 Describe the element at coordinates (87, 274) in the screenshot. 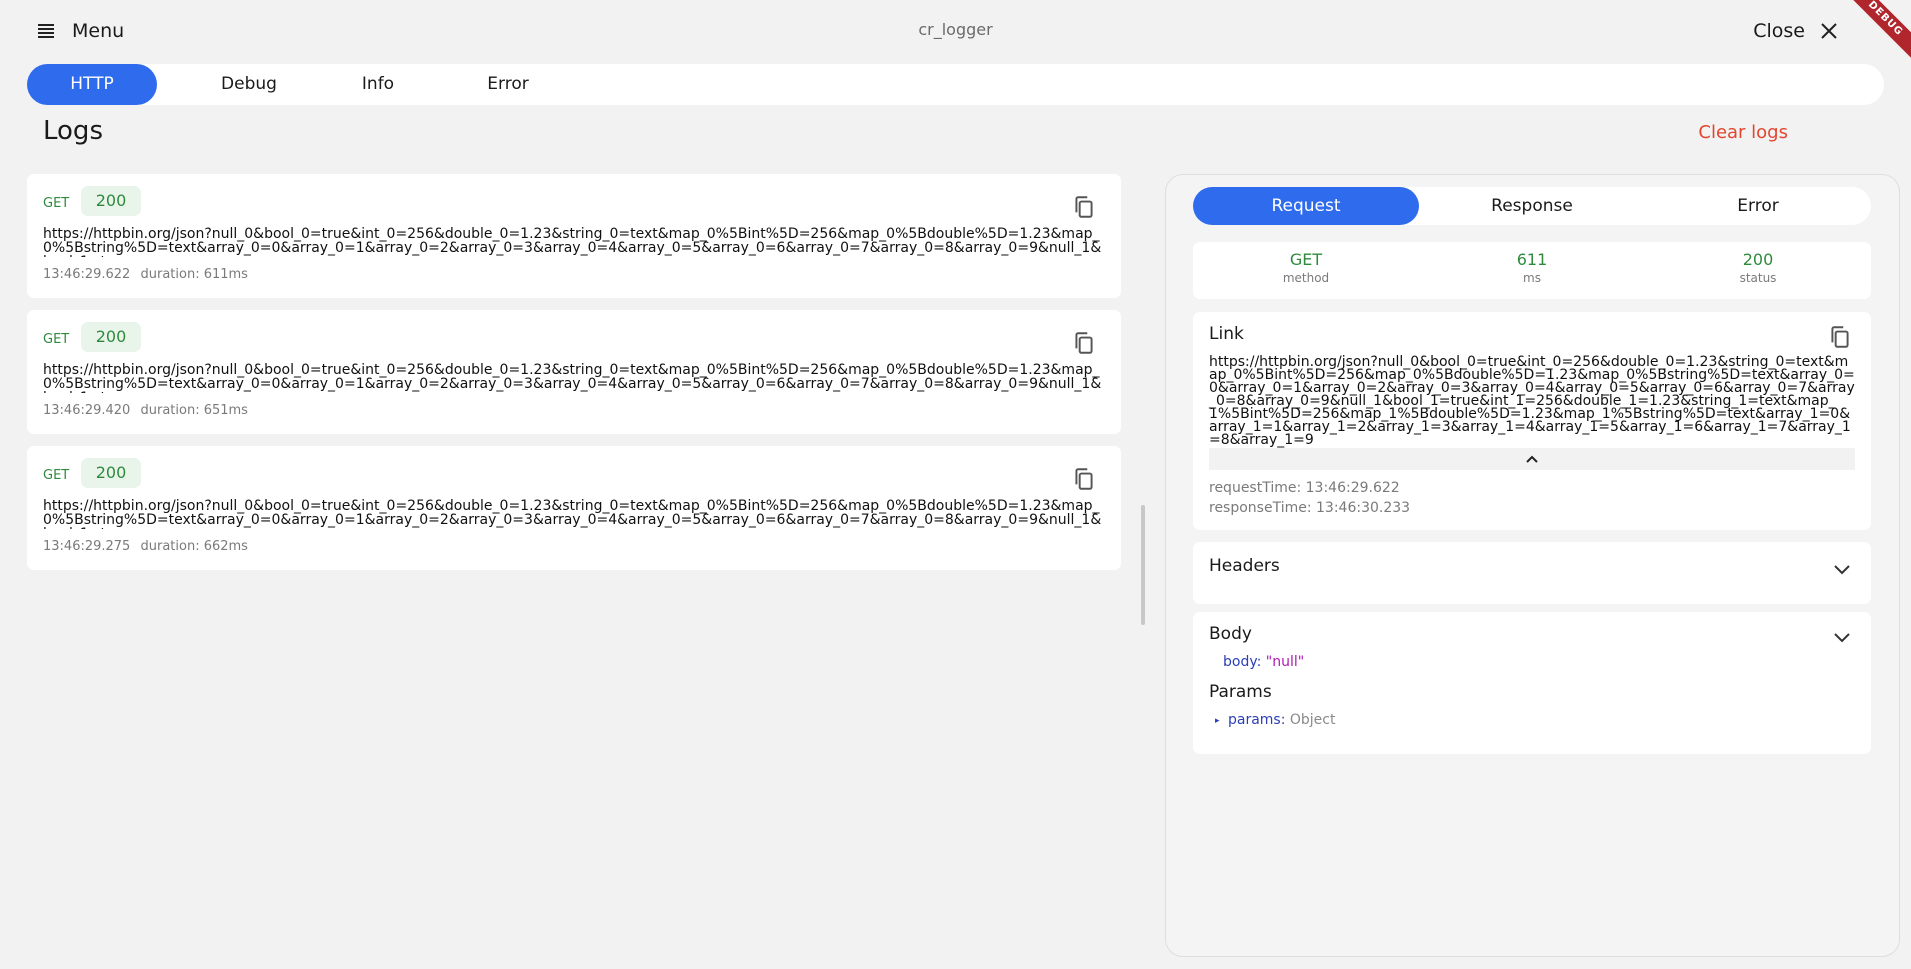

I see `log-time: 13:46:29.622` at that location.